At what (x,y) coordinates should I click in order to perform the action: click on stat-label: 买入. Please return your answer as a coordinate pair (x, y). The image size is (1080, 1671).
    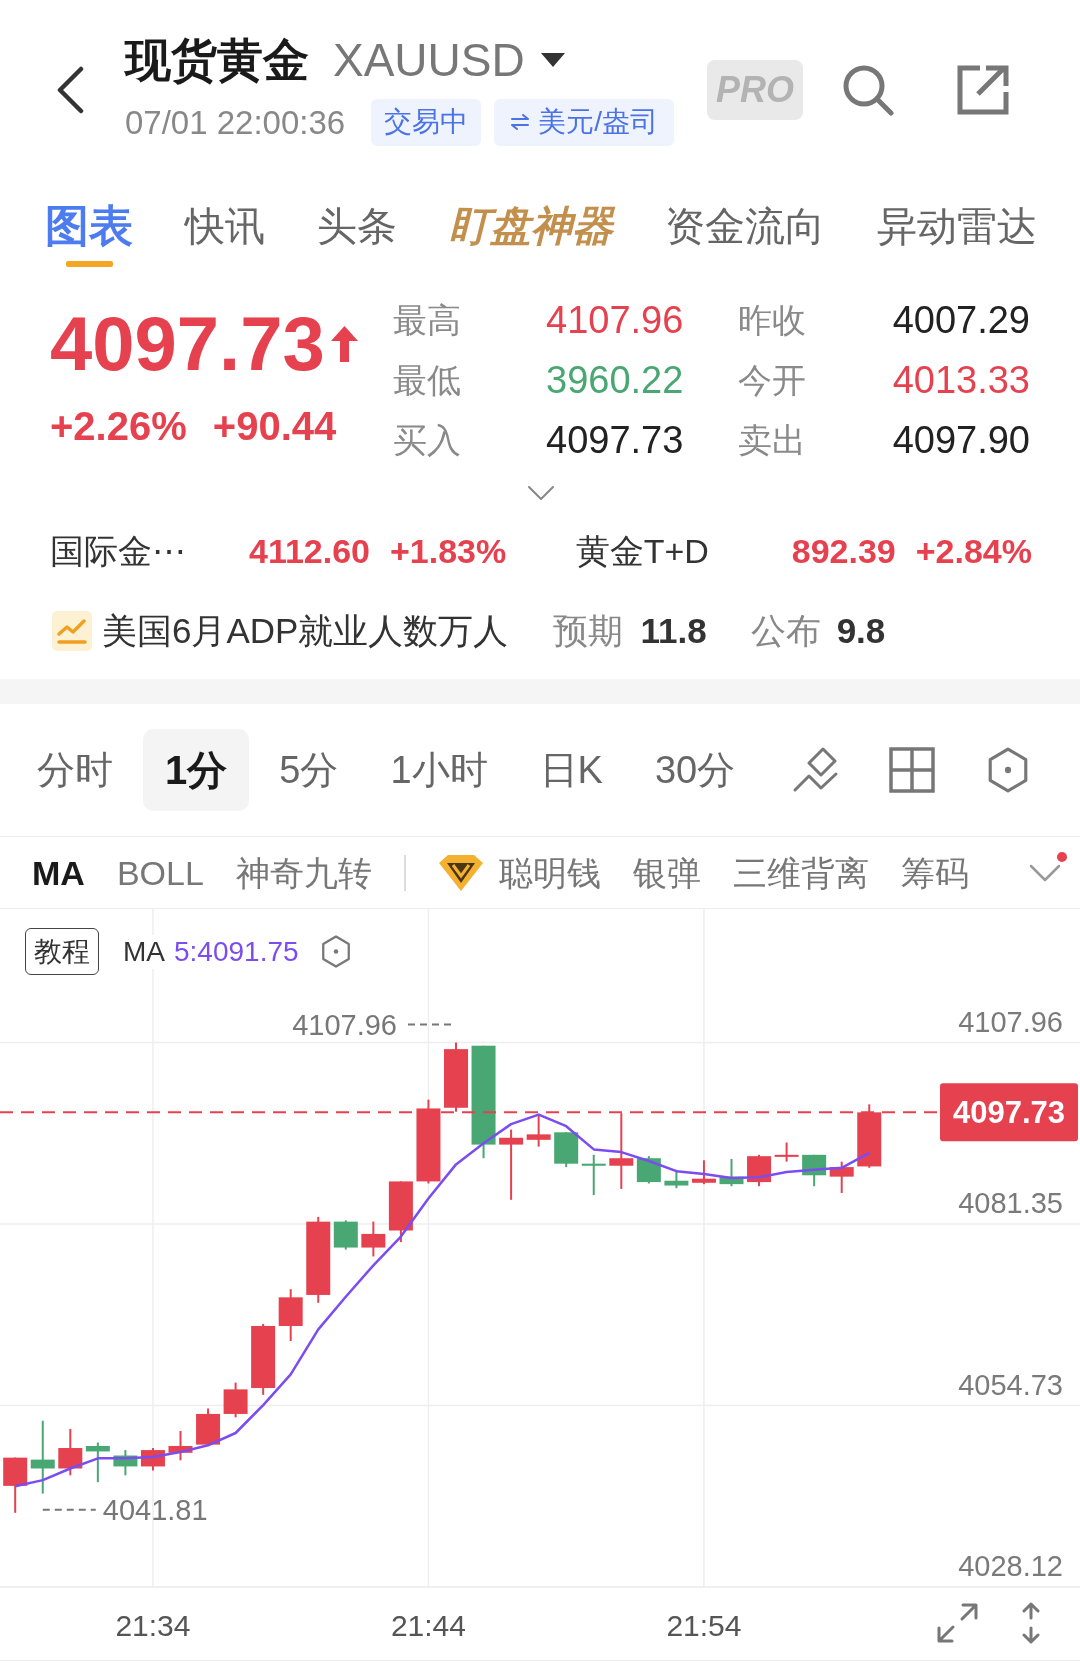
    Looking at the image, I should click on (427, 440).